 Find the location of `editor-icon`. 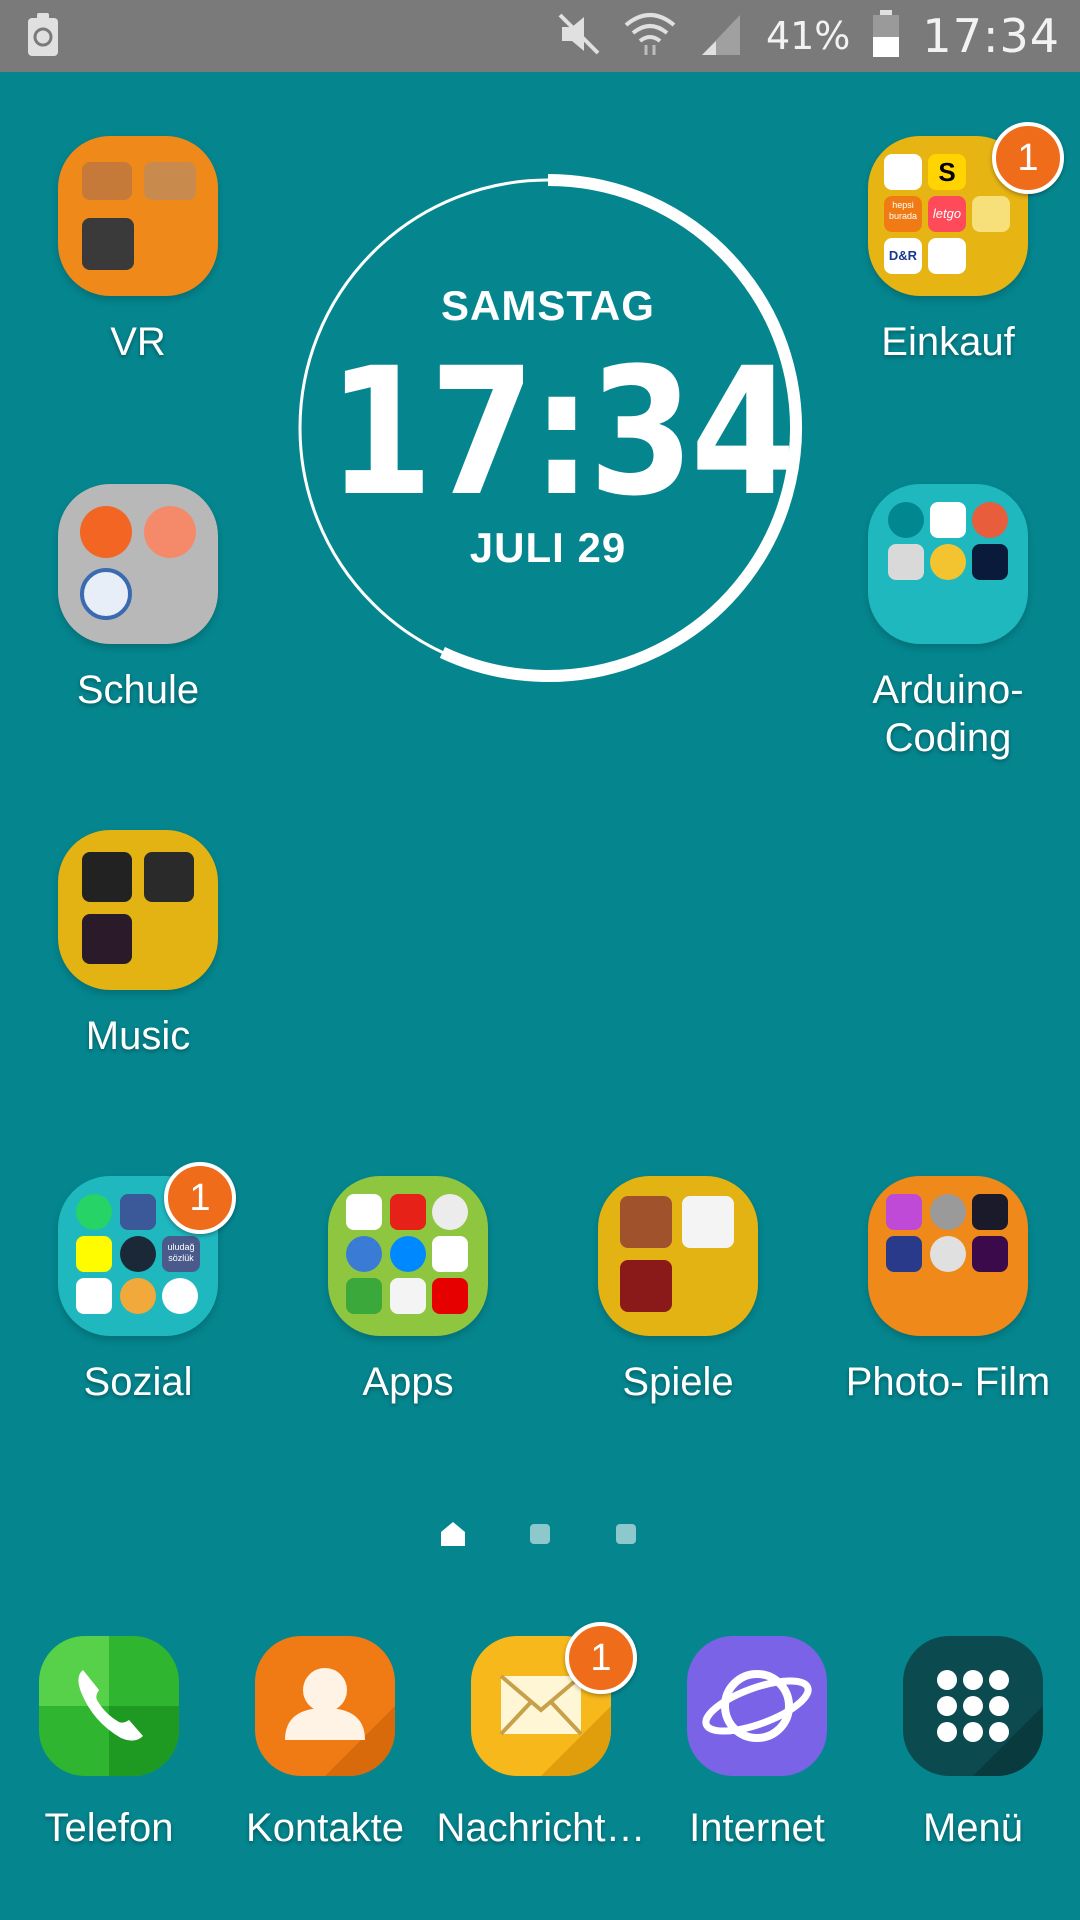

editor-icon is located at coordinates (990, 1212).